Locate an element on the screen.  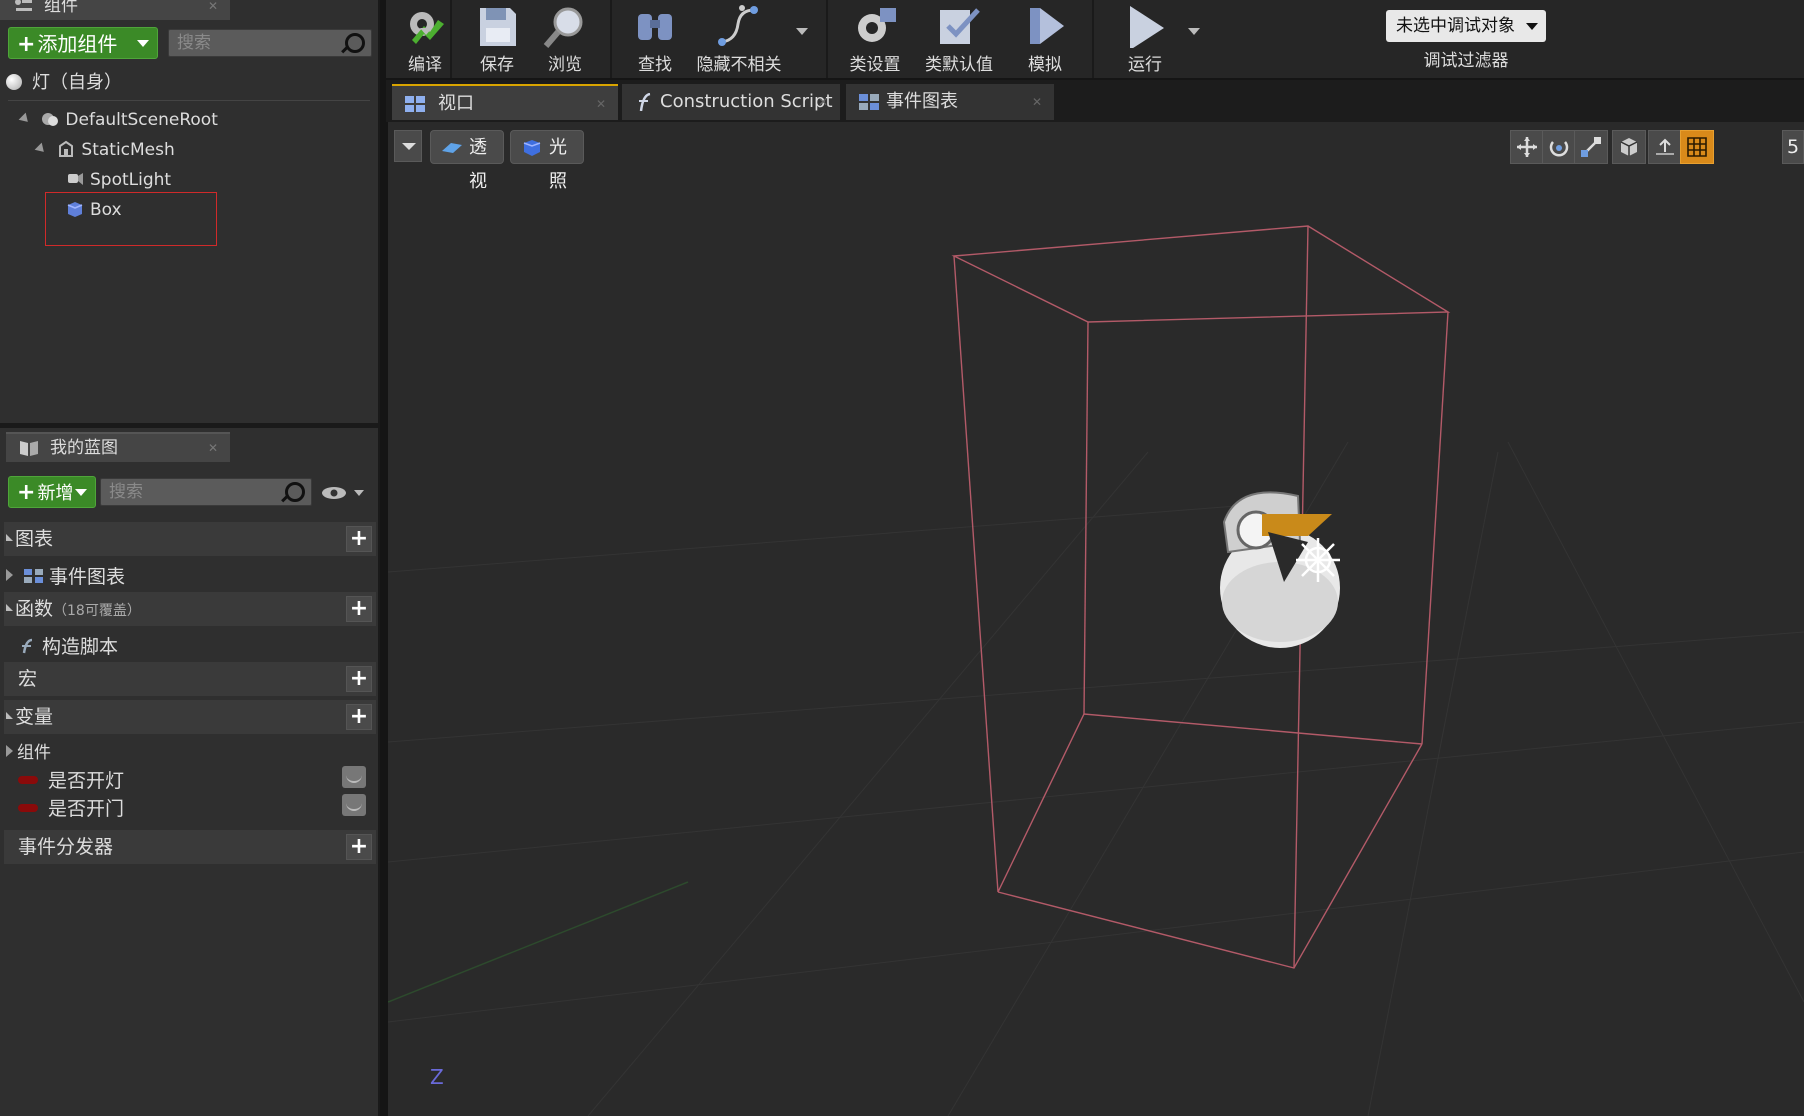
translate-mode-button is located at coordinates (1527, 147).